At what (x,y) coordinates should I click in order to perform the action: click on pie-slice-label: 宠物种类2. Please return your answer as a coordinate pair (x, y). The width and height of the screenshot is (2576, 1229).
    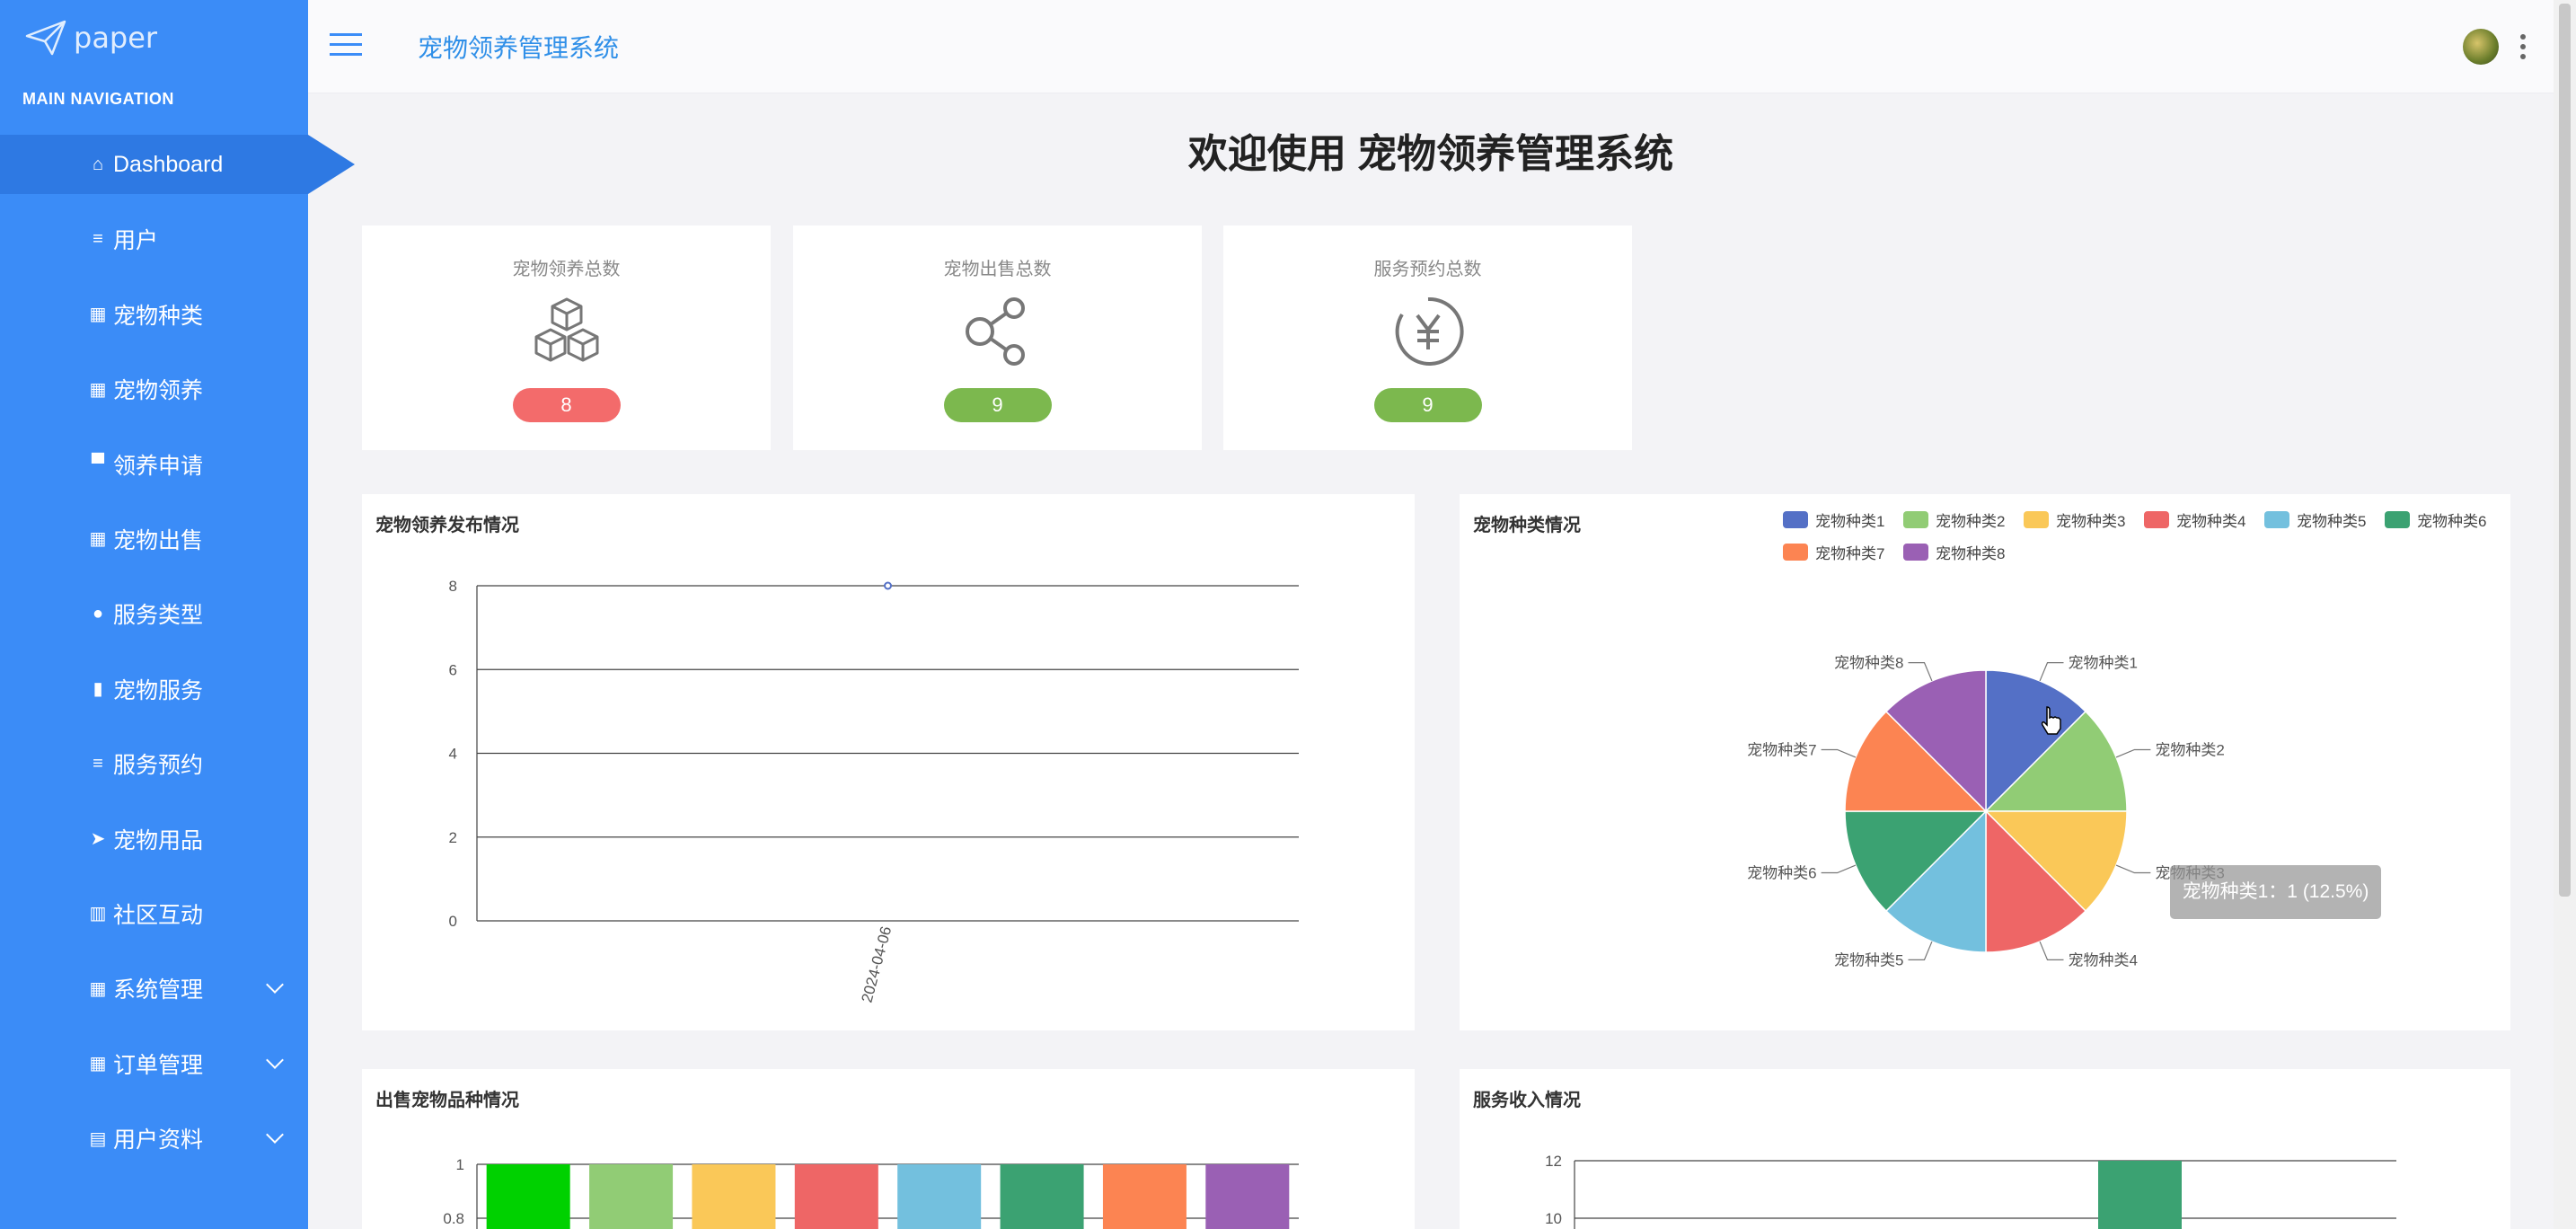
    Looking at the image, I should click on (2189, 749).